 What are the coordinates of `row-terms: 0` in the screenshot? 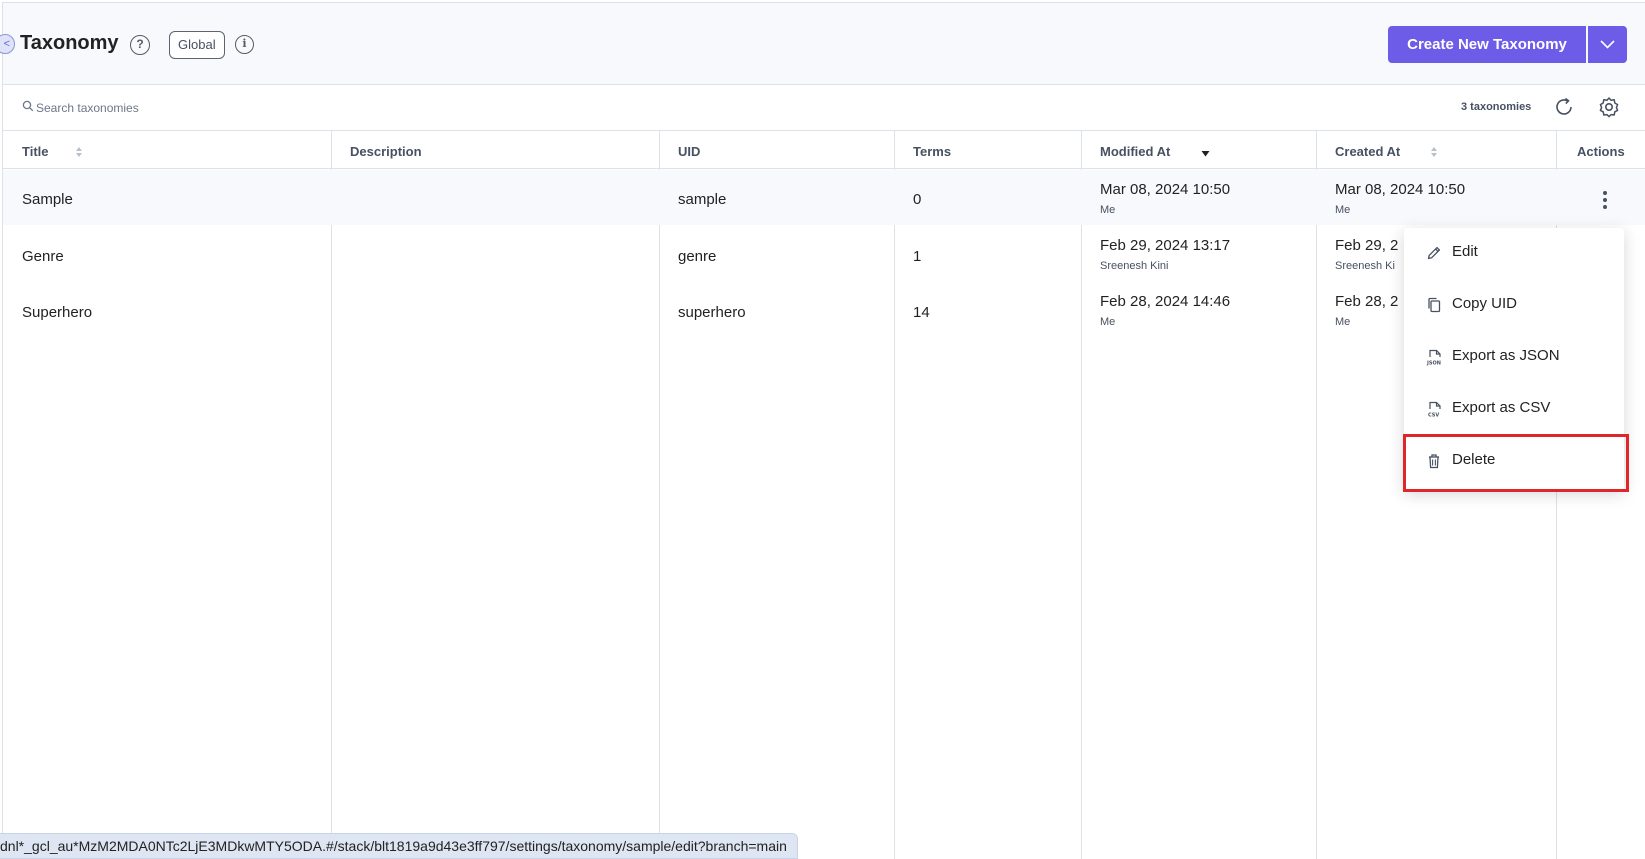 It's located at (917, 199).